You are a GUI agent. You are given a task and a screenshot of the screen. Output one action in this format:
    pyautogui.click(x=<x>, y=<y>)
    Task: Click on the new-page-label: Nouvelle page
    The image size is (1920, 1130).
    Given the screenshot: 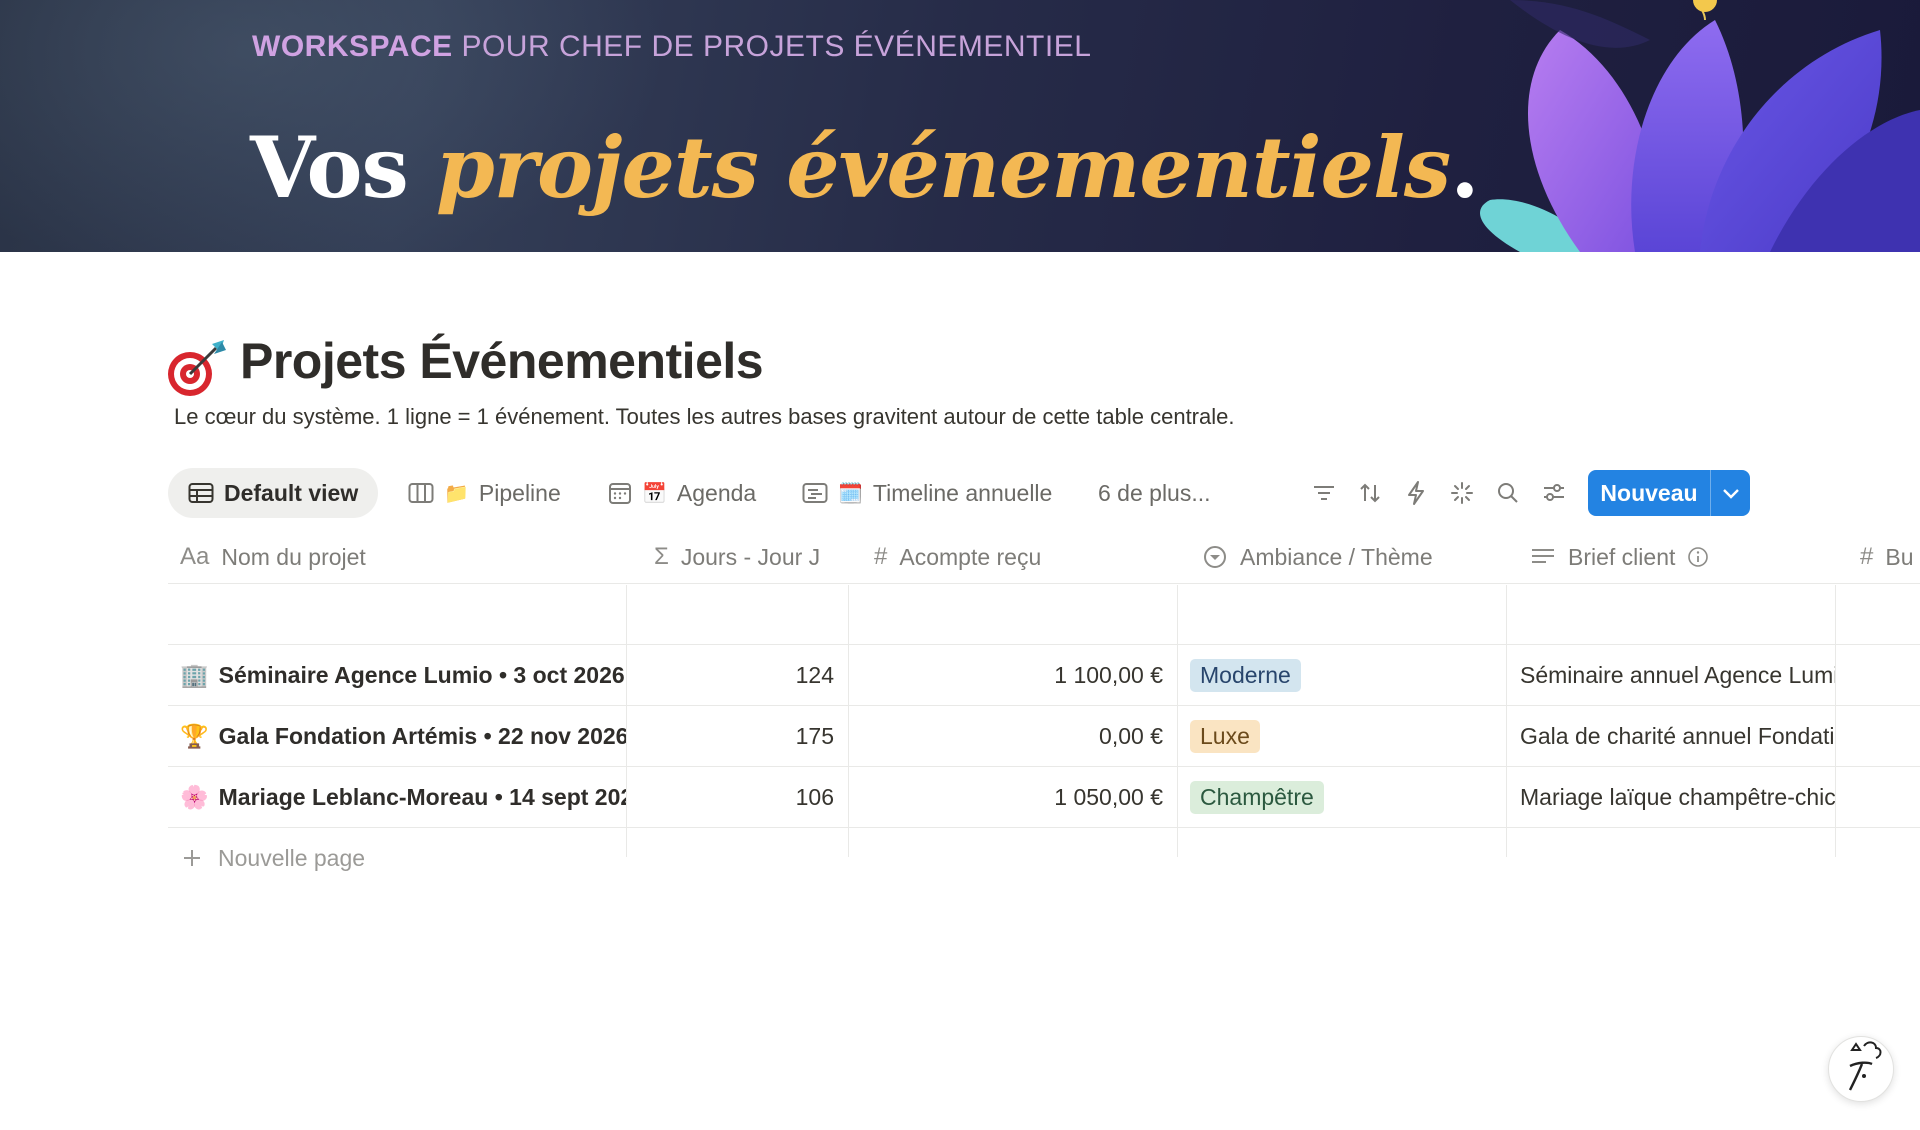 What is the action you would take?
    pyautogui.click(x=292, y=857)
    